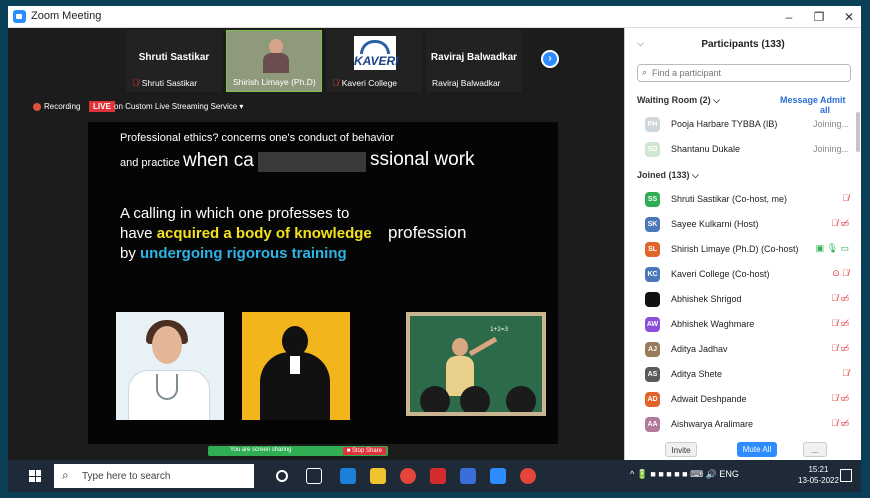 The image size is (870, 498). What do you see at coordinates (652, 199) in the screenshot?
I see `avatar: SS` at bounding box center [652, 199].